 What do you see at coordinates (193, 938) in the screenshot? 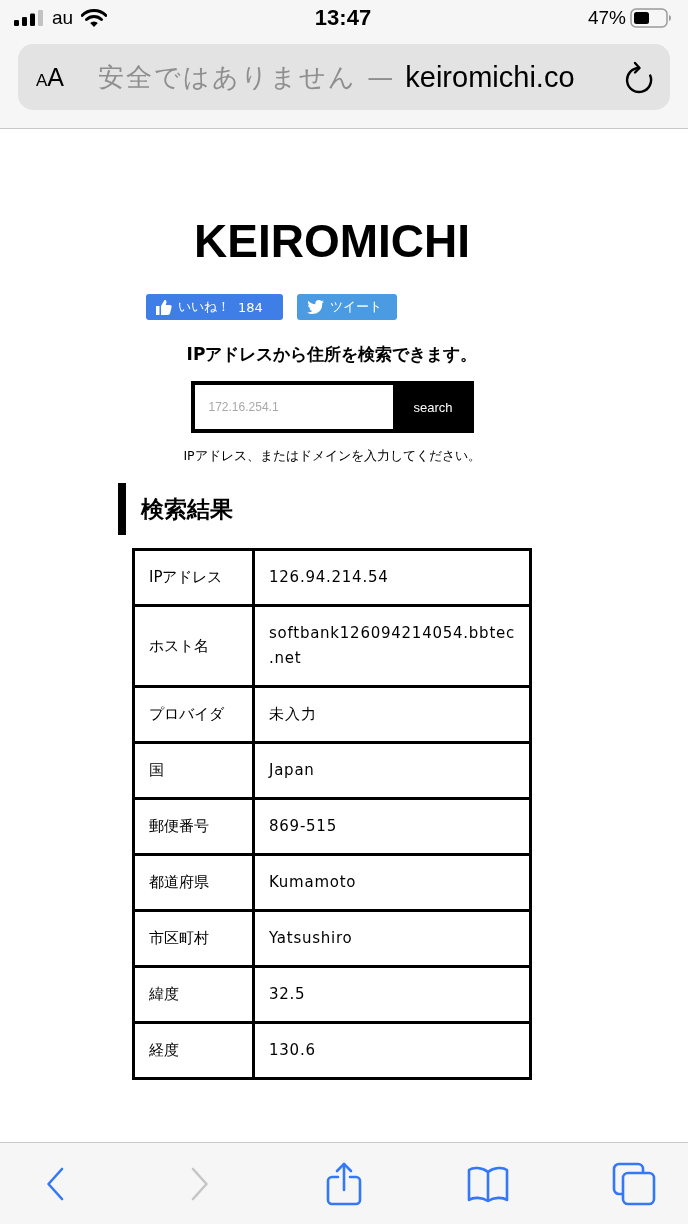
I see `label-cell: 市区町村` at bounding box center [193, 938].